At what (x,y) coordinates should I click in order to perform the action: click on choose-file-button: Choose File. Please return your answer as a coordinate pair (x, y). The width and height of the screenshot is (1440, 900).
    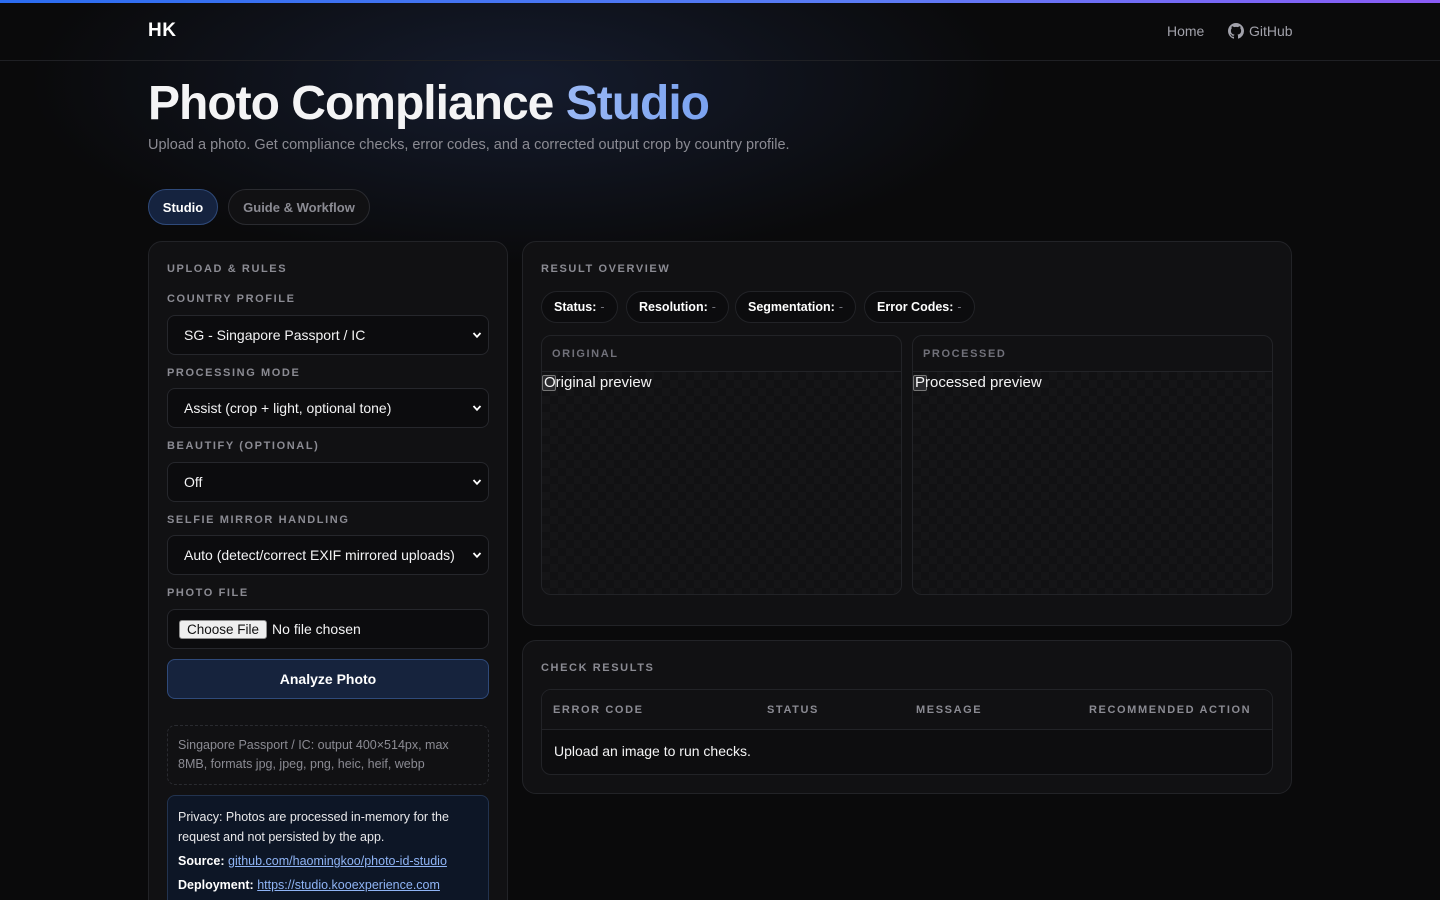
    Looking at the image, I should click on (223, 629).